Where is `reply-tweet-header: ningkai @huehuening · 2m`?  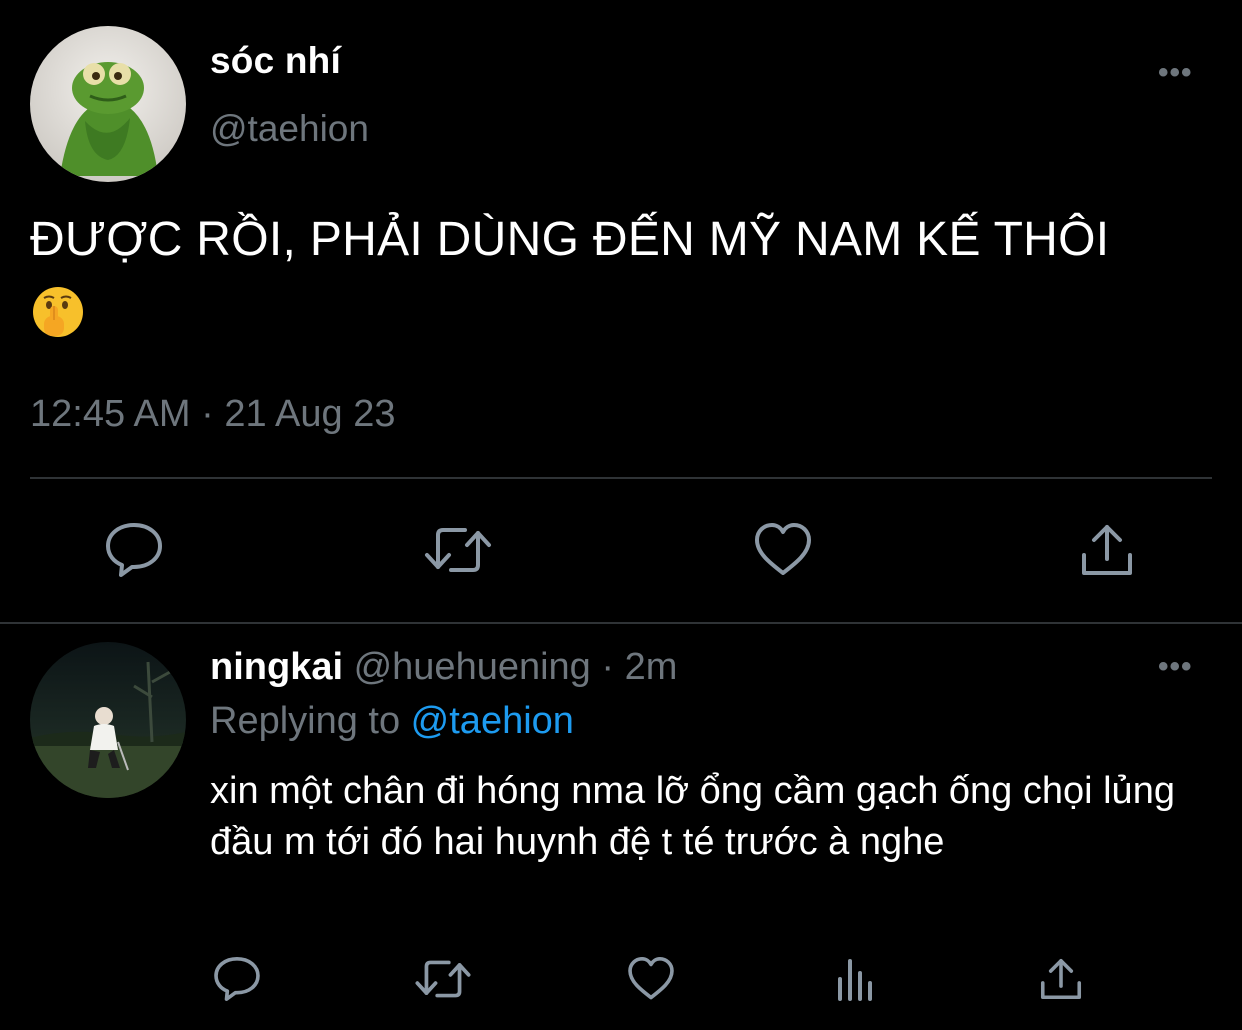 reply-tweet-header: ningkai @huehuening · 2m is located at coordinates (443, 667).